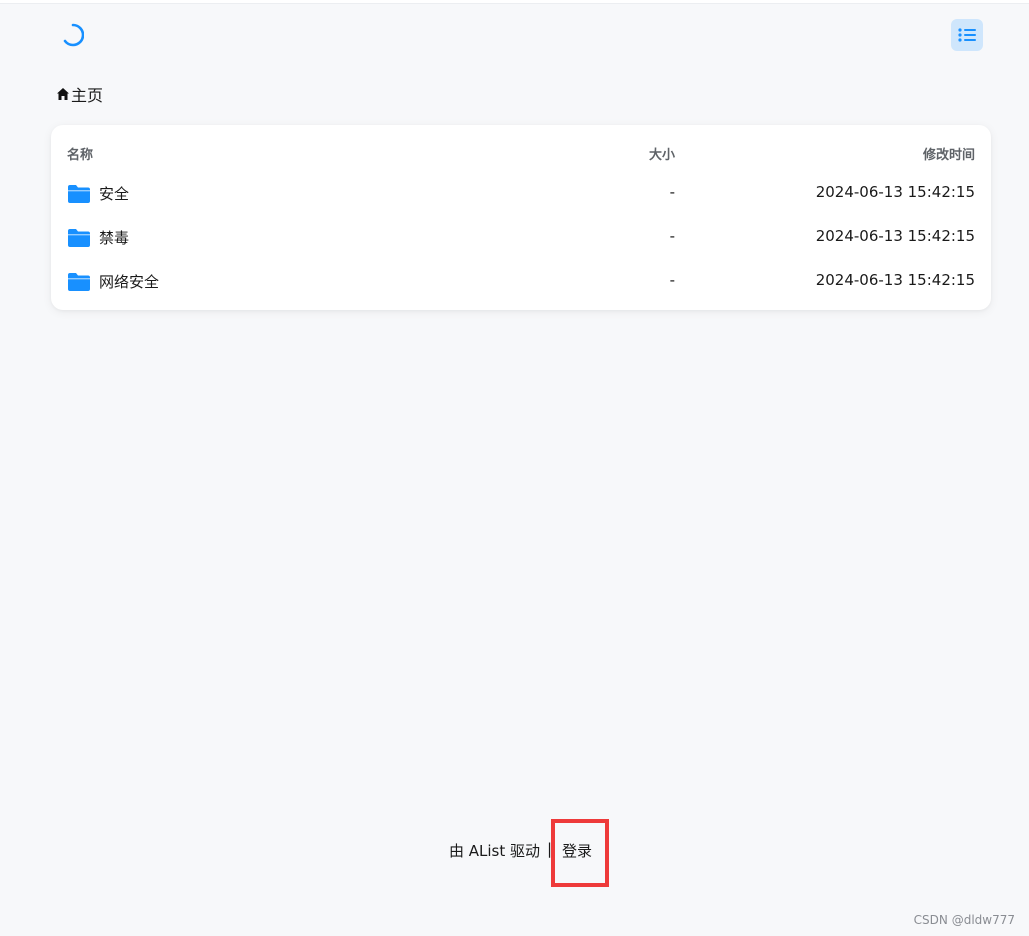  I want to click on column-header-name: 名称, so click(80, 153).